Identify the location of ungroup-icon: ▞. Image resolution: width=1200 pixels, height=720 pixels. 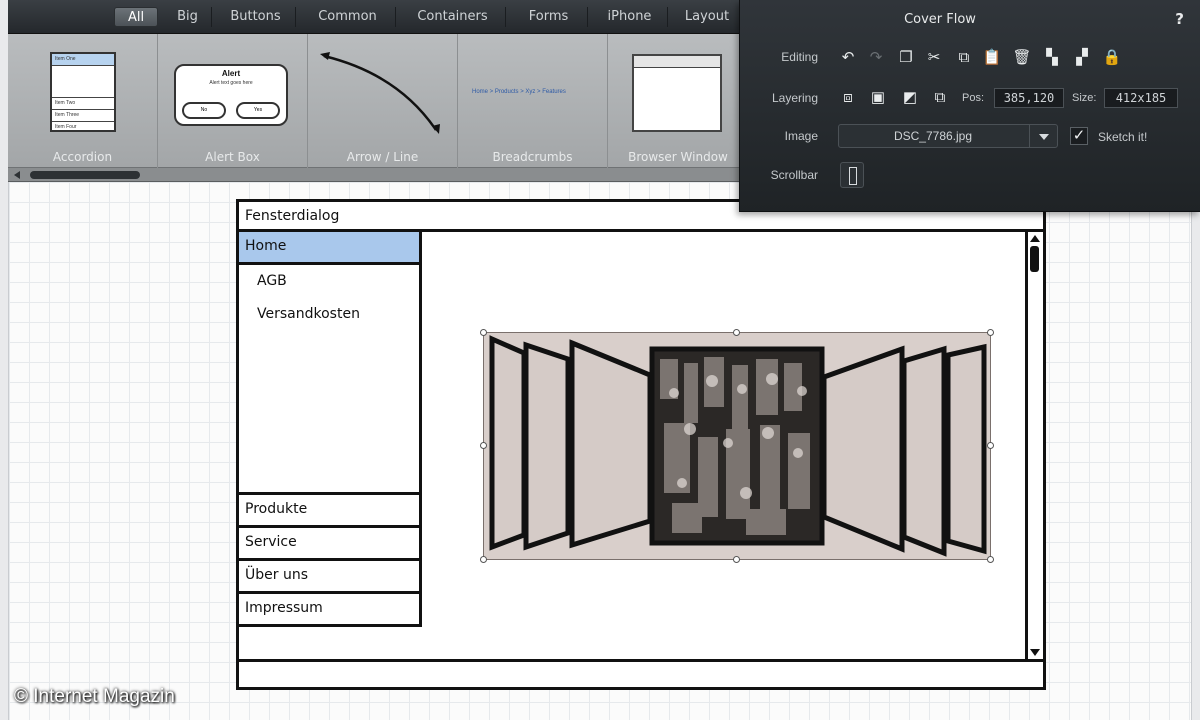
(1082, 58).